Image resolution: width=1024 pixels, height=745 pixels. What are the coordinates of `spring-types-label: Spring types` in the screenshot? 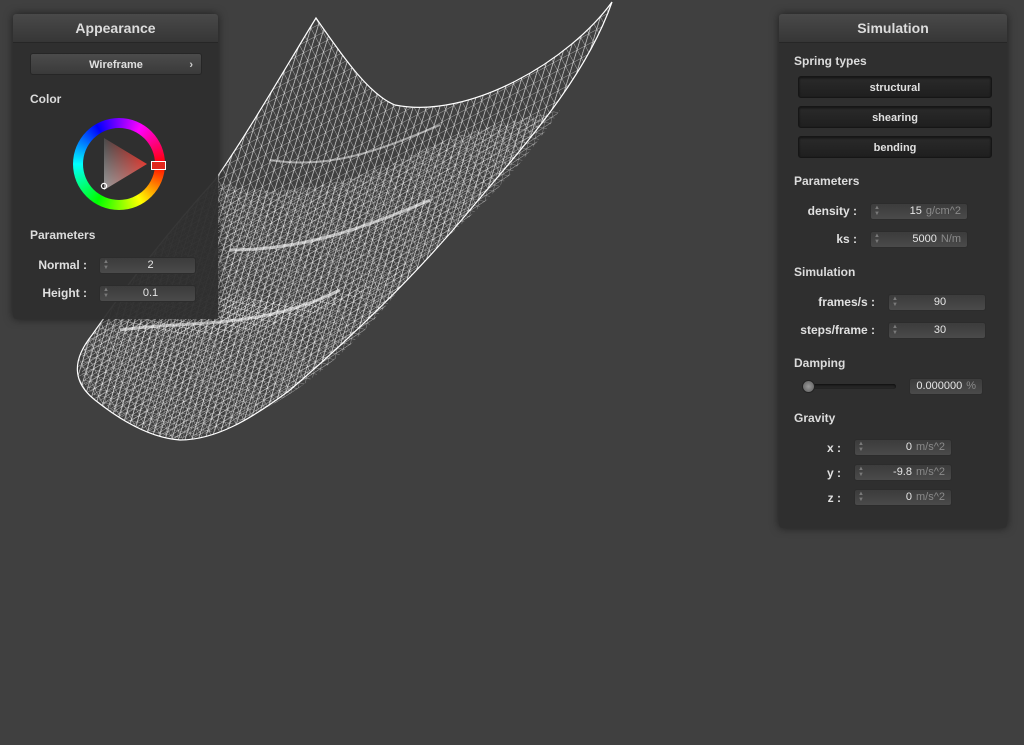 It's located at (830, 61).